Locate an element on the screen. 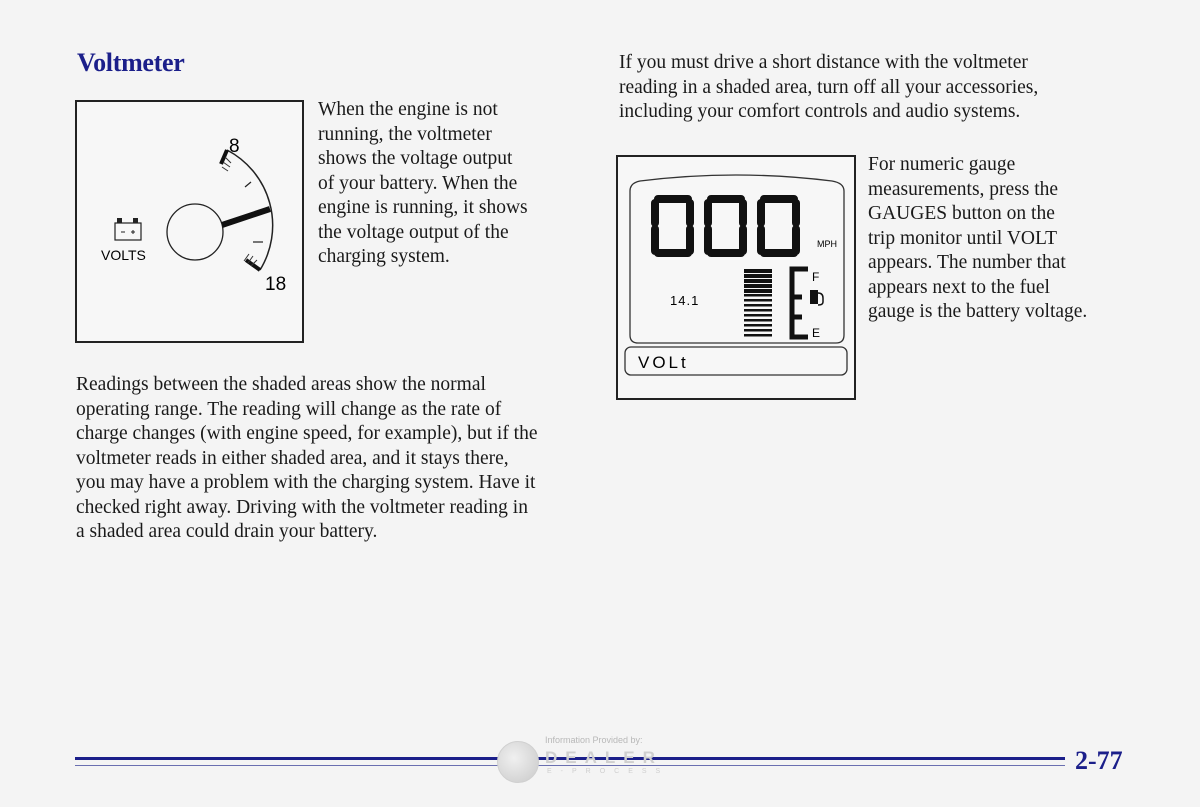  fuel-pump-icon is located at coordinates (817, 298).